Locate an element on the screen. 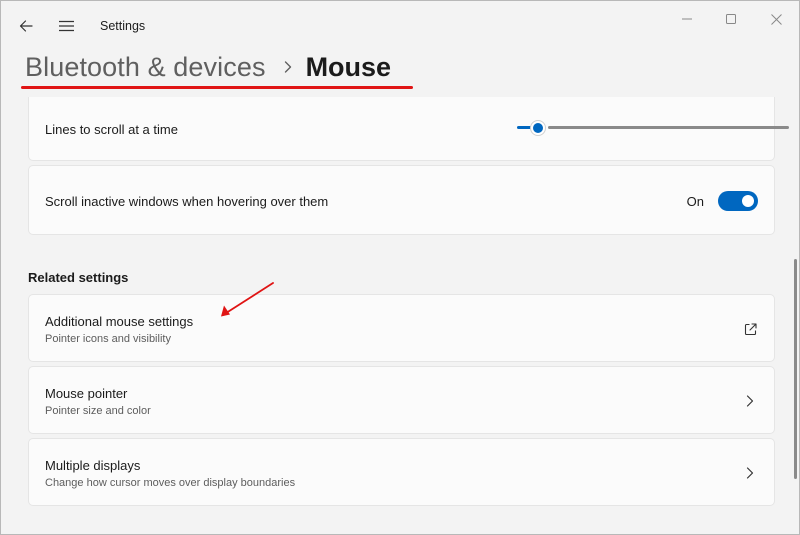  toggle-state-label: On is located at coordinates (695, 201).